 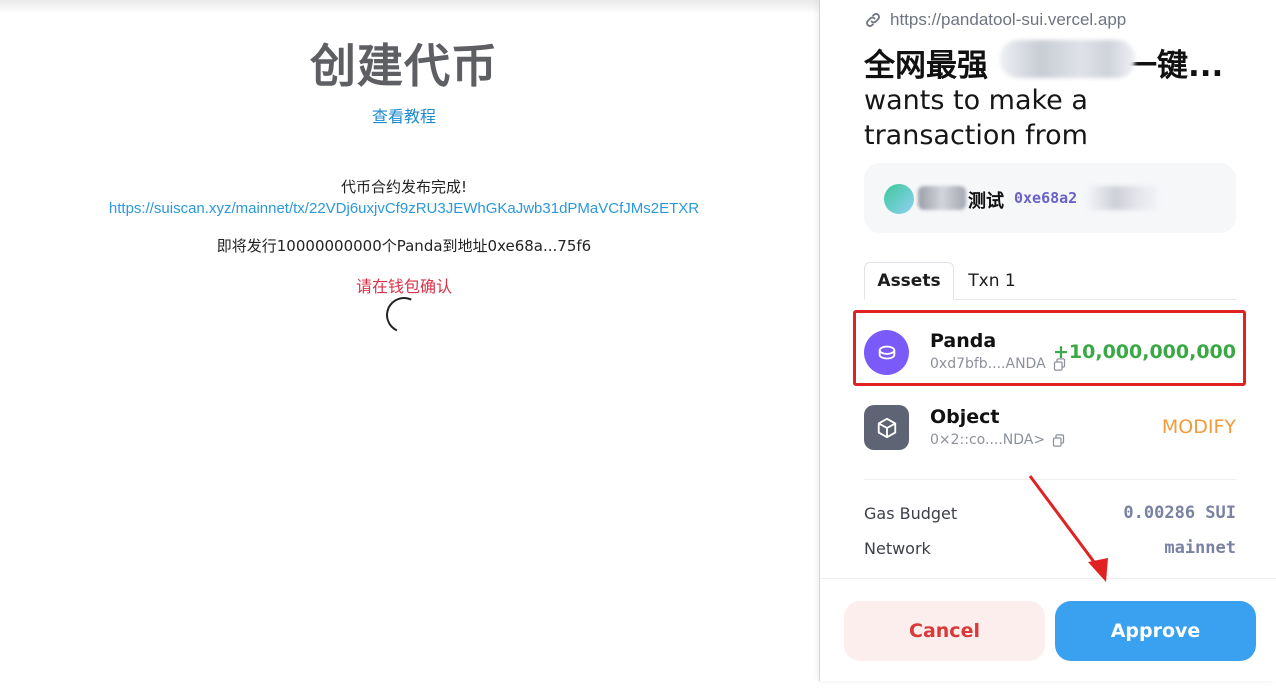 What do you see at coordinates (965, 417) in the screenshot?
I see `asset-name: Object` at bounding box center [965, 417].